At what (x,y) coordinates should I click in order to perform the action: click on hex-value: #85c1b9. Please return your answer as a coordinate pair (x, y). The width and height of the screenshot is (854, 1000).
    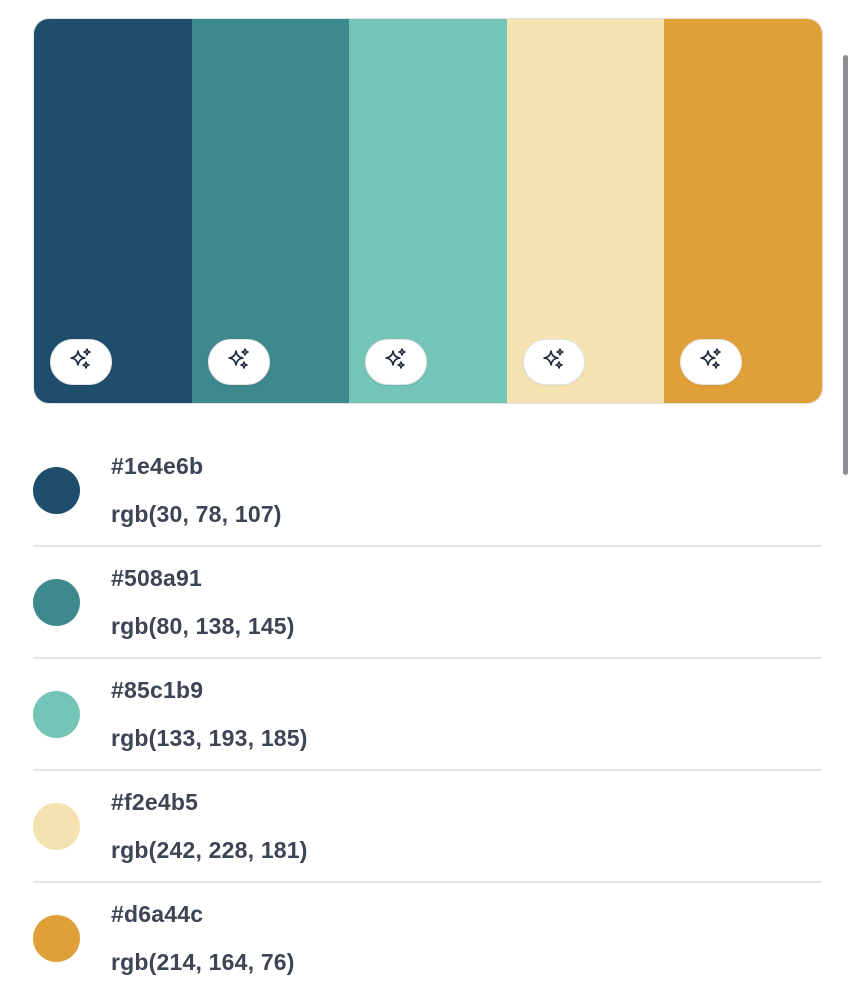
    Looking at the image, I should click on (157, 690).